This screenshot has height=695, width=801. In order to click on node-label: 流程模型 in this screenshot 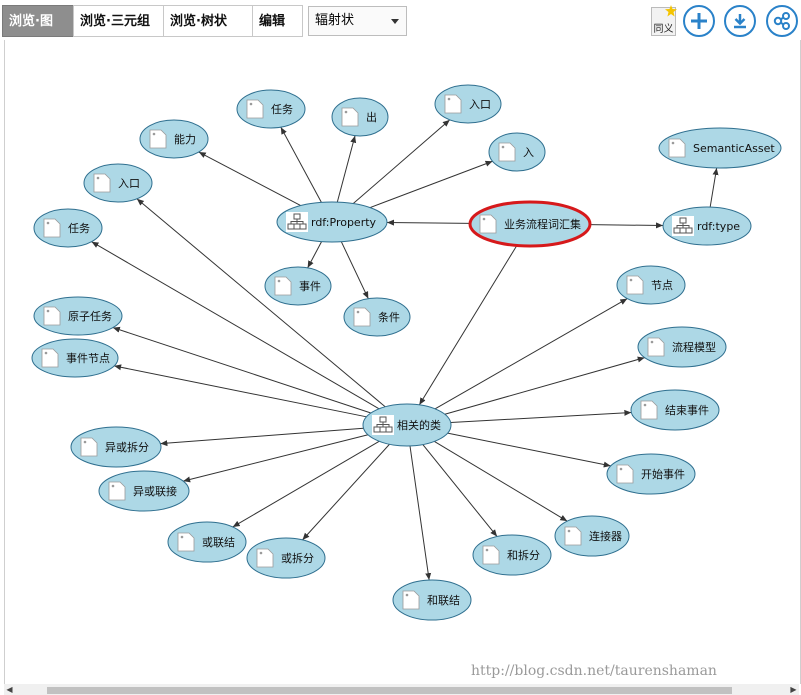, I will do `click(694, 347)`.